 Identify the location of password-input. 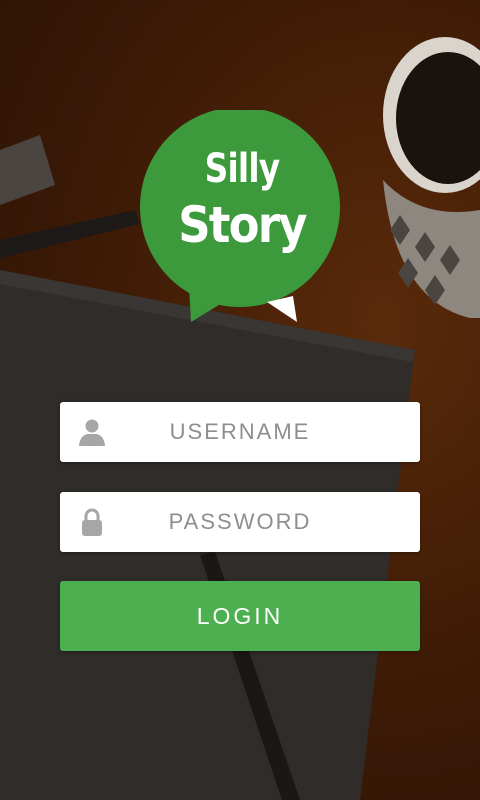
(240, 522).